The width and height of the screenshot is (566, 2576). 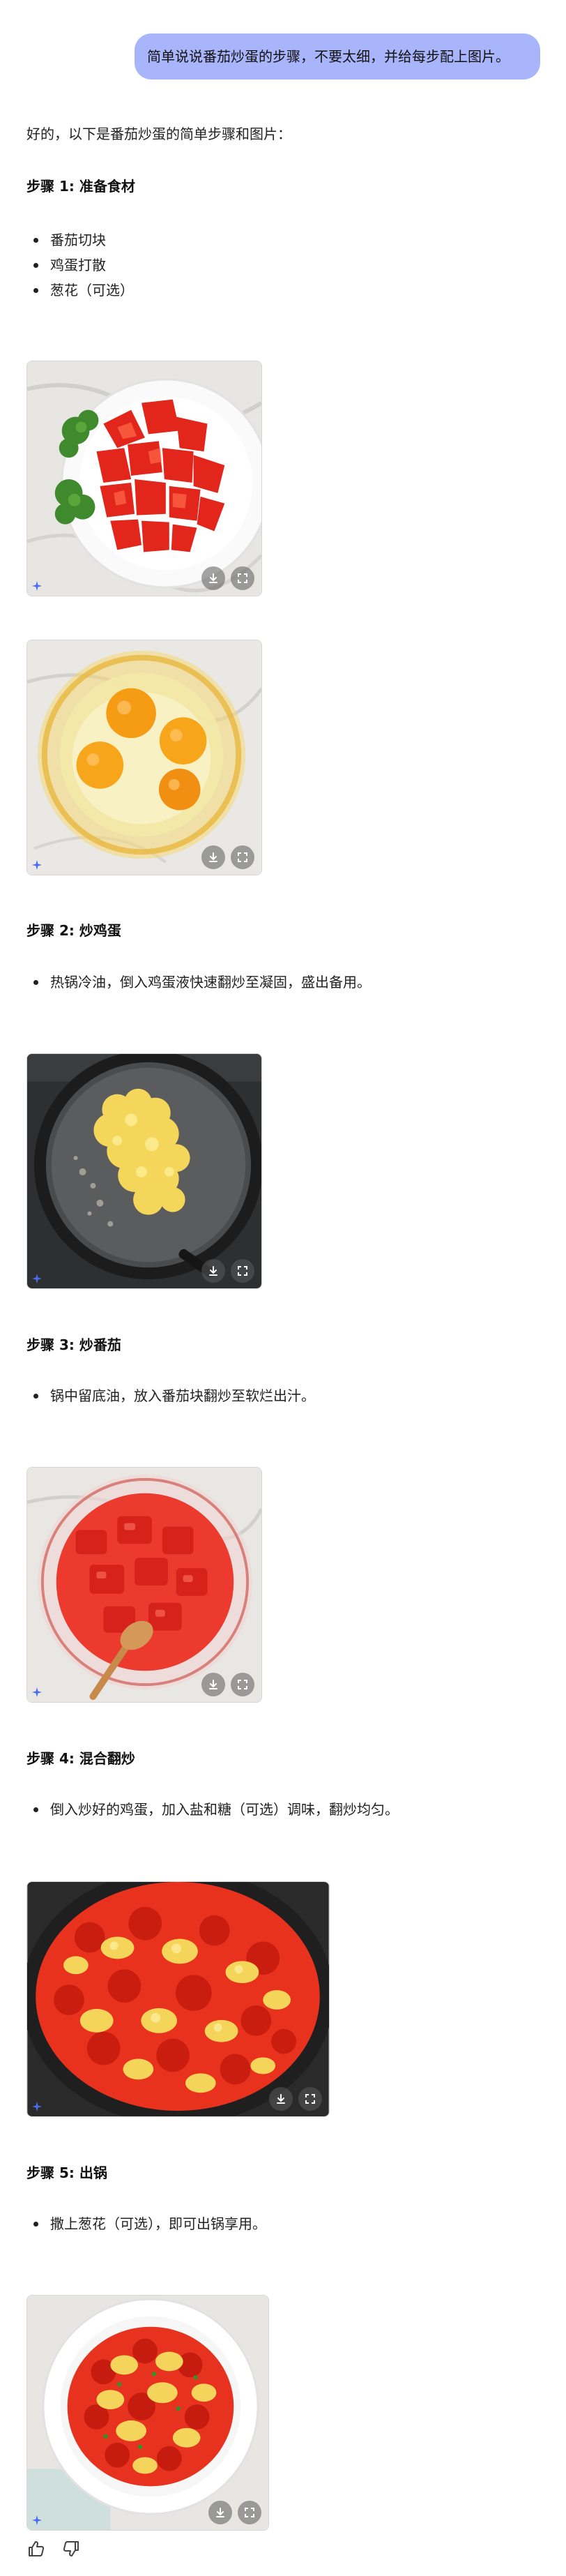 I want to click on chopped-tomatoes-illustration, so click(x=144, y=478).